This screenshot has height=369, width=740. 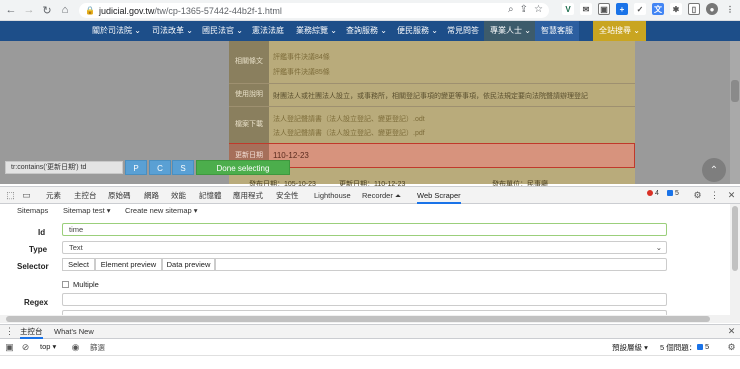 I want to click on caret-down-icon: ▾, so click(x=54, y=346).